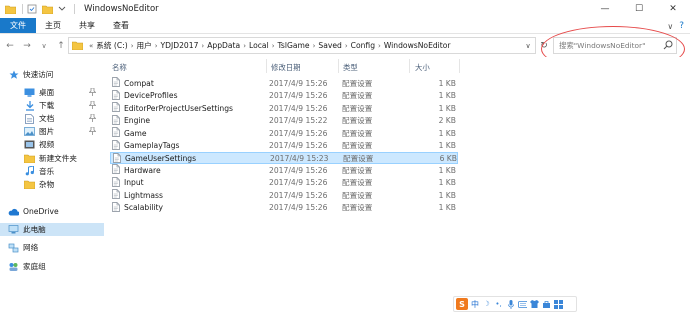 This screenshot has height=330, width=690. What do you see at coordinates (52, 247) in the screenshot?
I see `sidebar-item-network: 网络` at bounding box center [52, 247].